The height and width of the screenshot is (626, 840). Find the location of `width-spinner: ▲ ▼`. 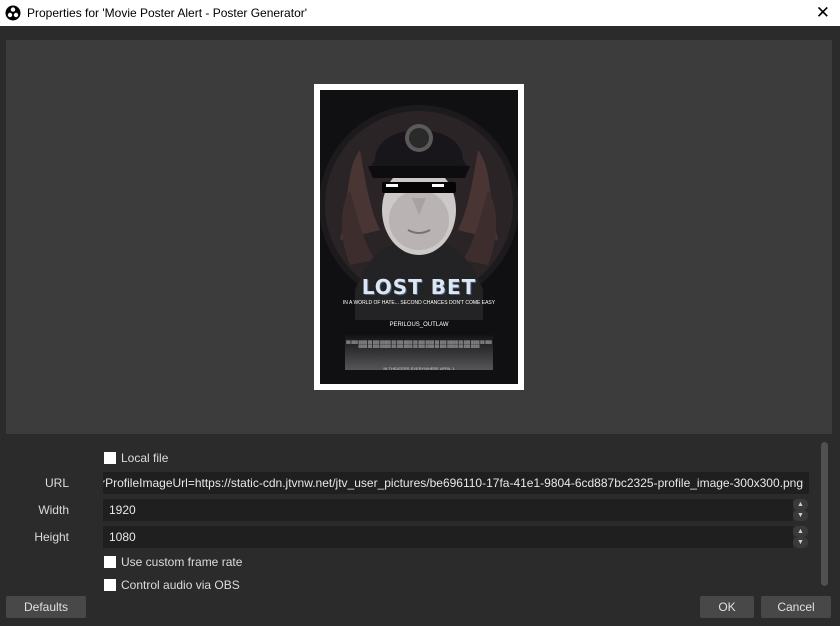

width-spinner: ▲ ▼ is located at coordinates (800, 510).